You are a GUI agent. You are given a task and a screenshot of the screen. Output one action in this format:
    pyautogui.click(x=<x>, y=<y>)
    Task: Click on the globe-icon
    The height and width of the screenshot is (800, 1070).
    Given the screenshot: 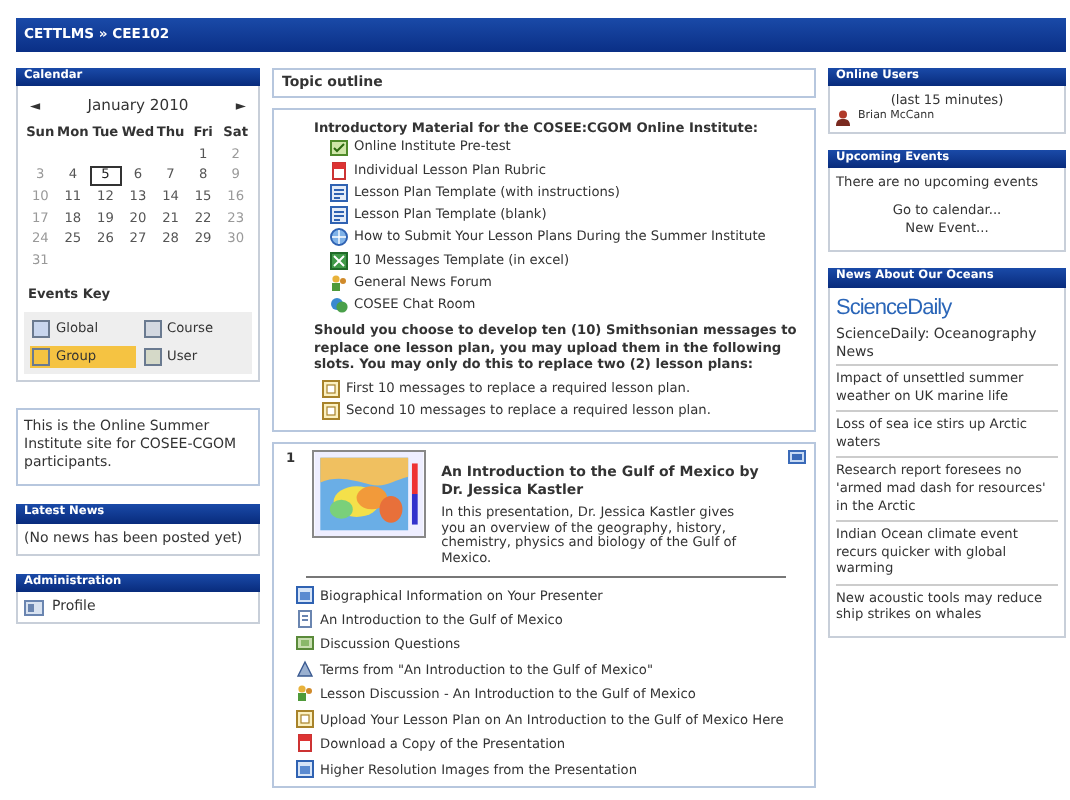 What is the action you would take?
    pyautogui.click(x=339, y=237)
    